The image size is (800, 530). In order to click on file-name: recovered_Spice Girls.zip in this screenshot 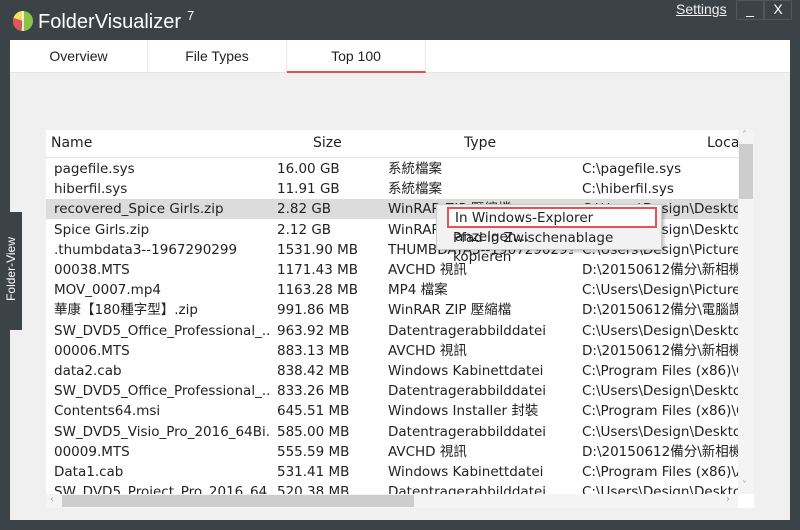, I will do `click(139, 209)`.